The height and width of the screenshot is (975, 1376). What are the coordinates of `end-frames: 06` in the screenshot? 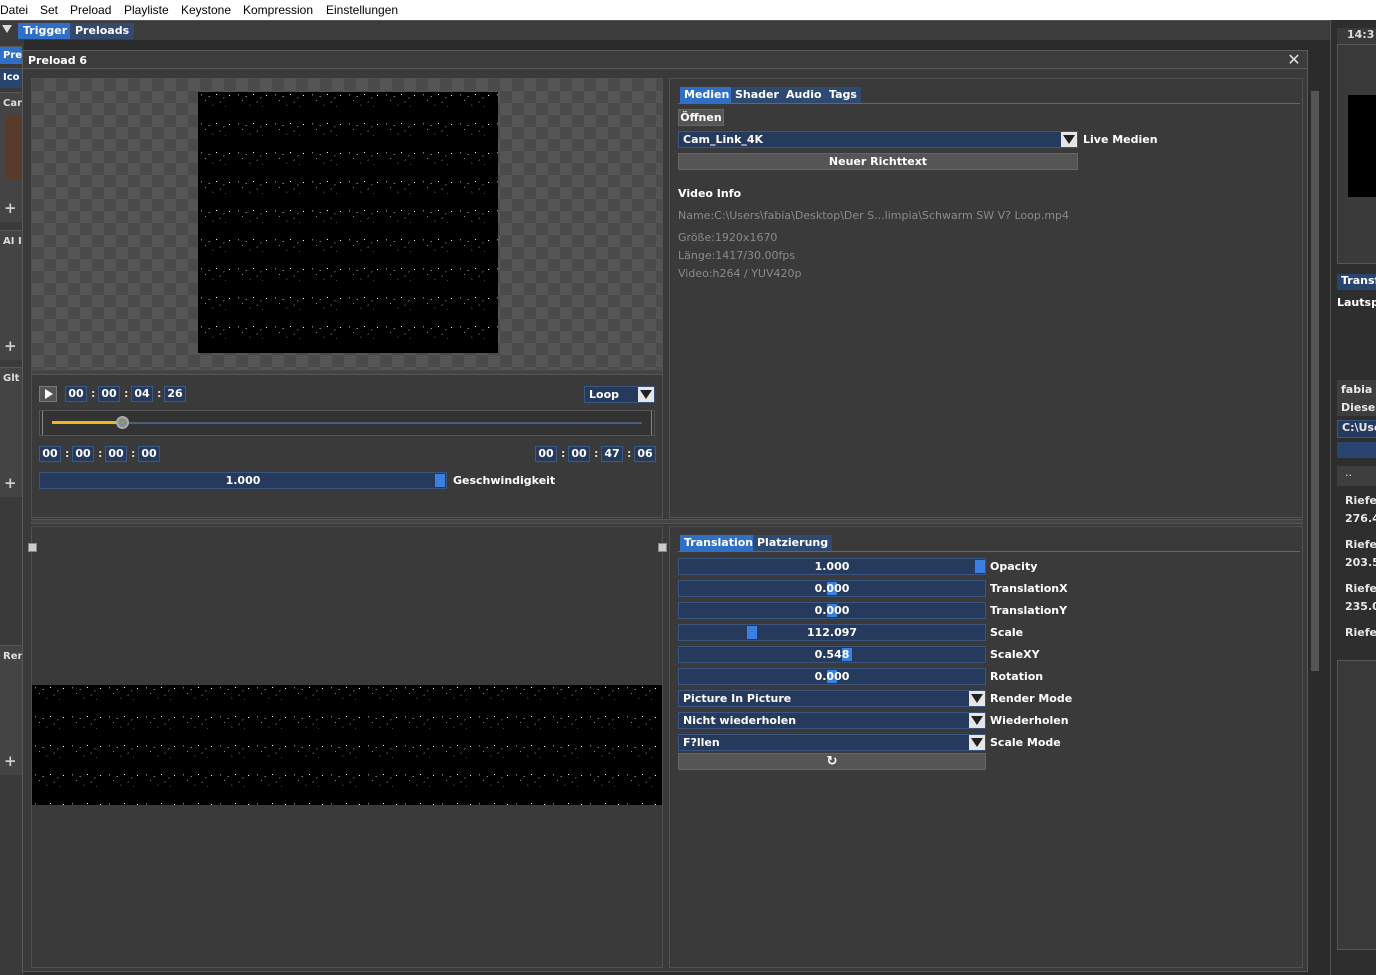 It's located at (645, 454).